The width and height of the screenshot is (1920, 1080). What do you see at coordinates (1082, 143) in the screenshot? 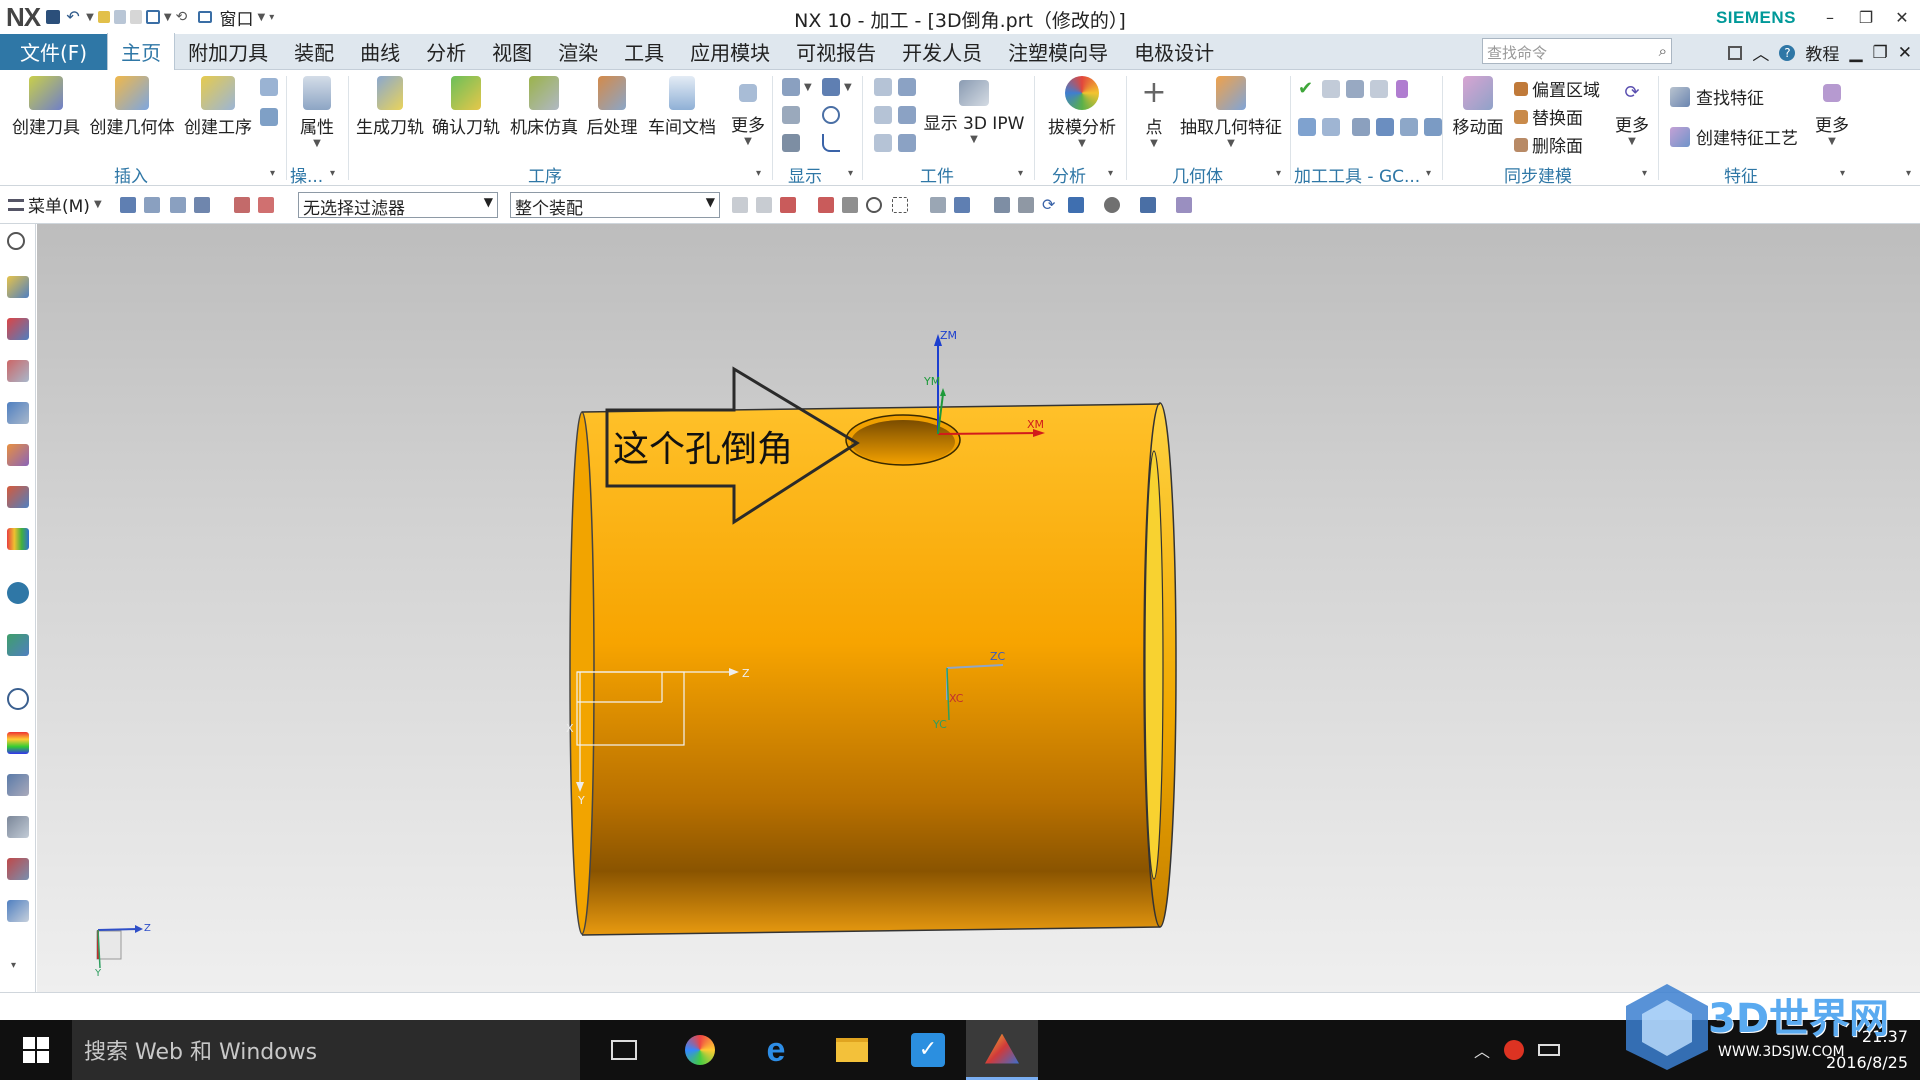
I see `draft-analysis-dropdown-icon: ▼` at bounding box center [1082, 143].